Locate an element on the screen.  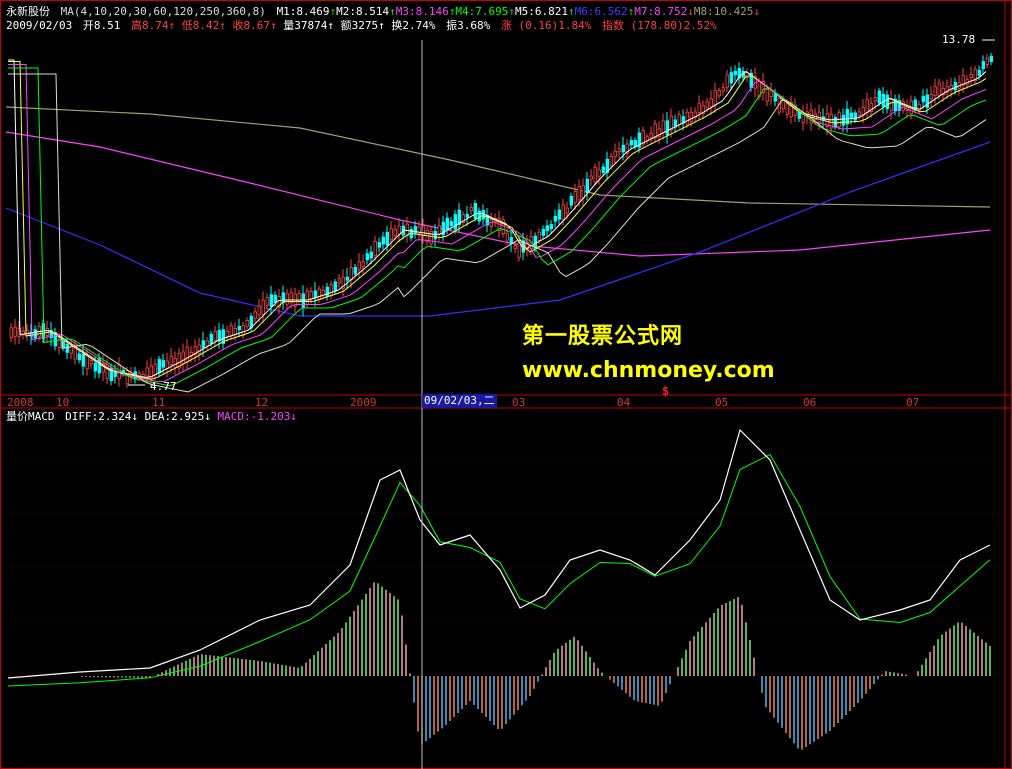
date-label-12: 12 is located at coordinates (262, 402).